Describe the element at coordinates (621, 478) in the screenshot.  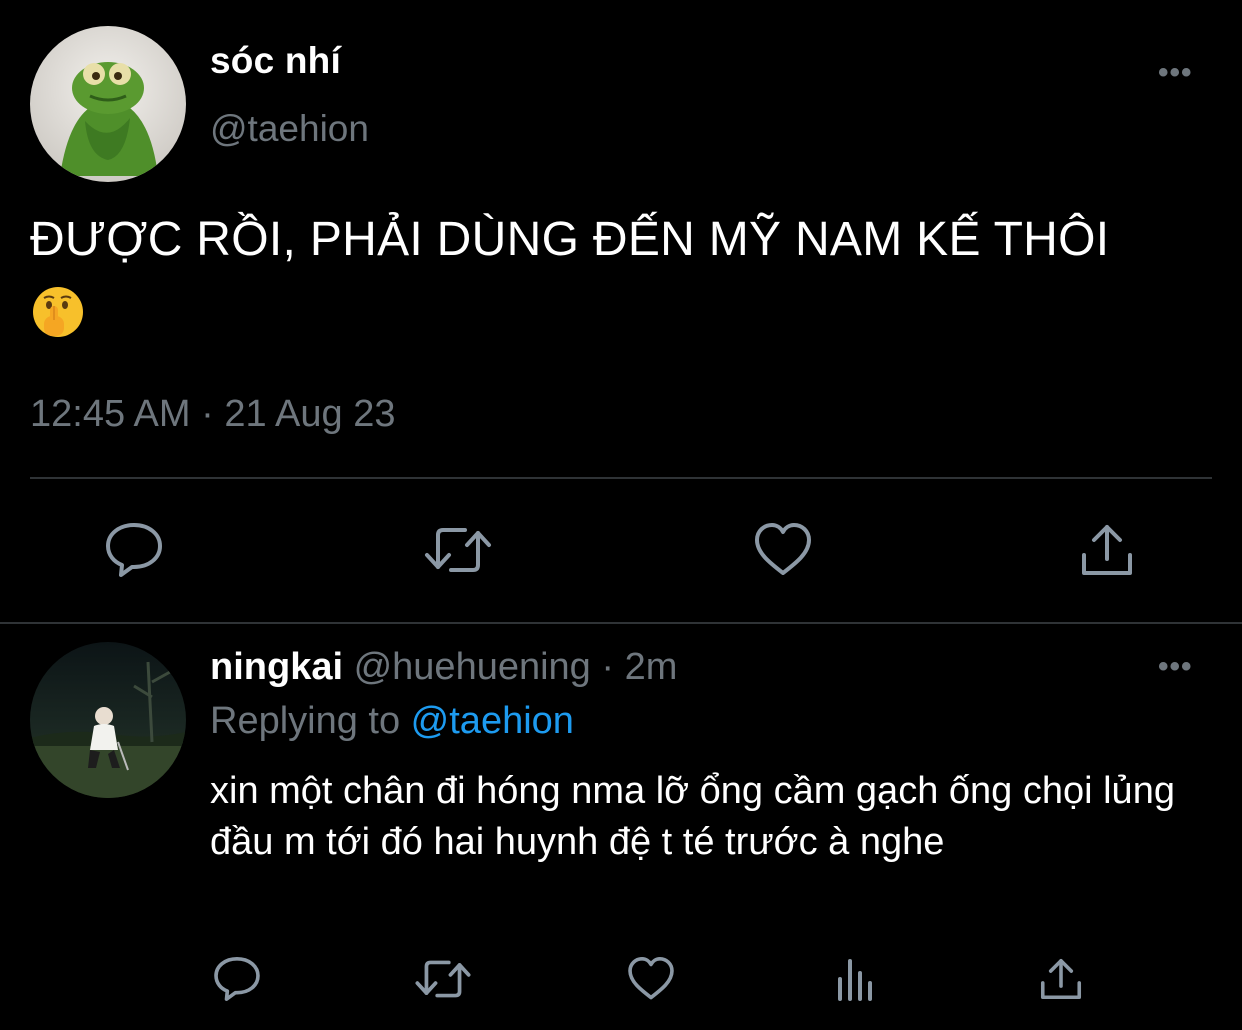
I see `divider` at that location.